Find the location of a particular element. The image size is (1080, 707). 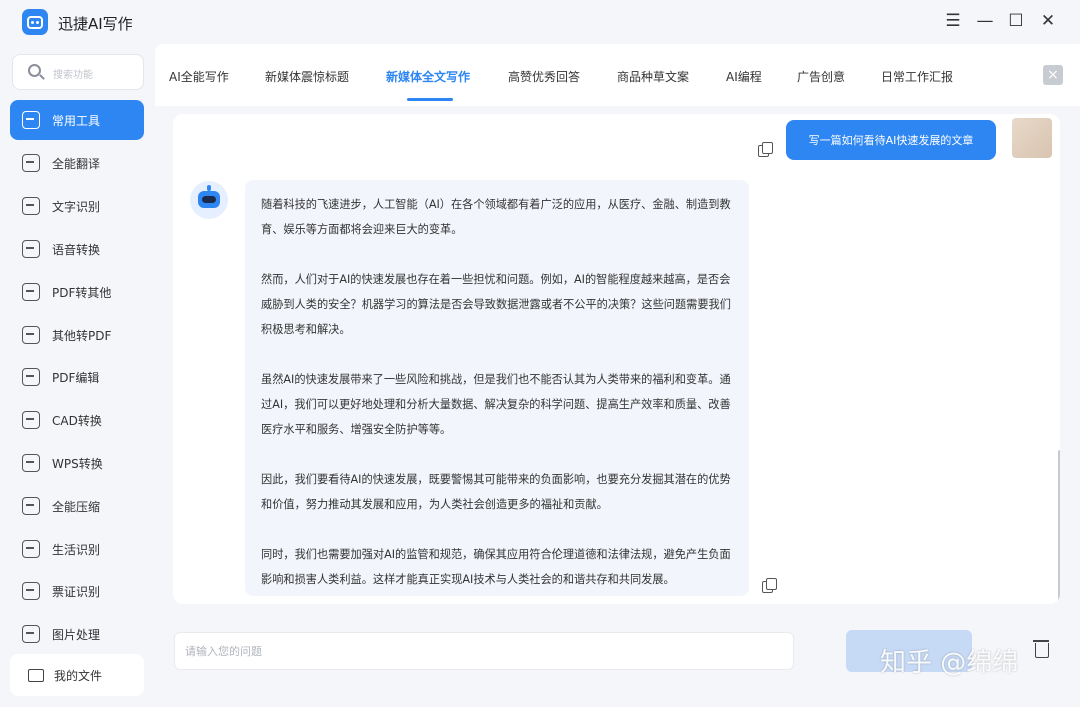

trash-icon is located at coordinates (1041, 648).